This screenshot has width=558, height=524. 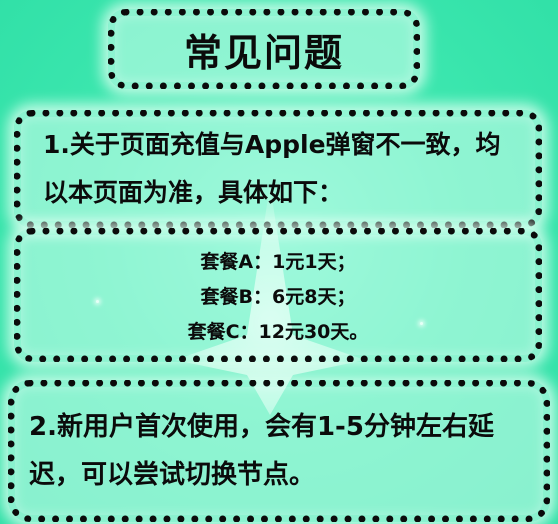 I want to click on title-banner: 常见问题, so click(x=264, y=49).